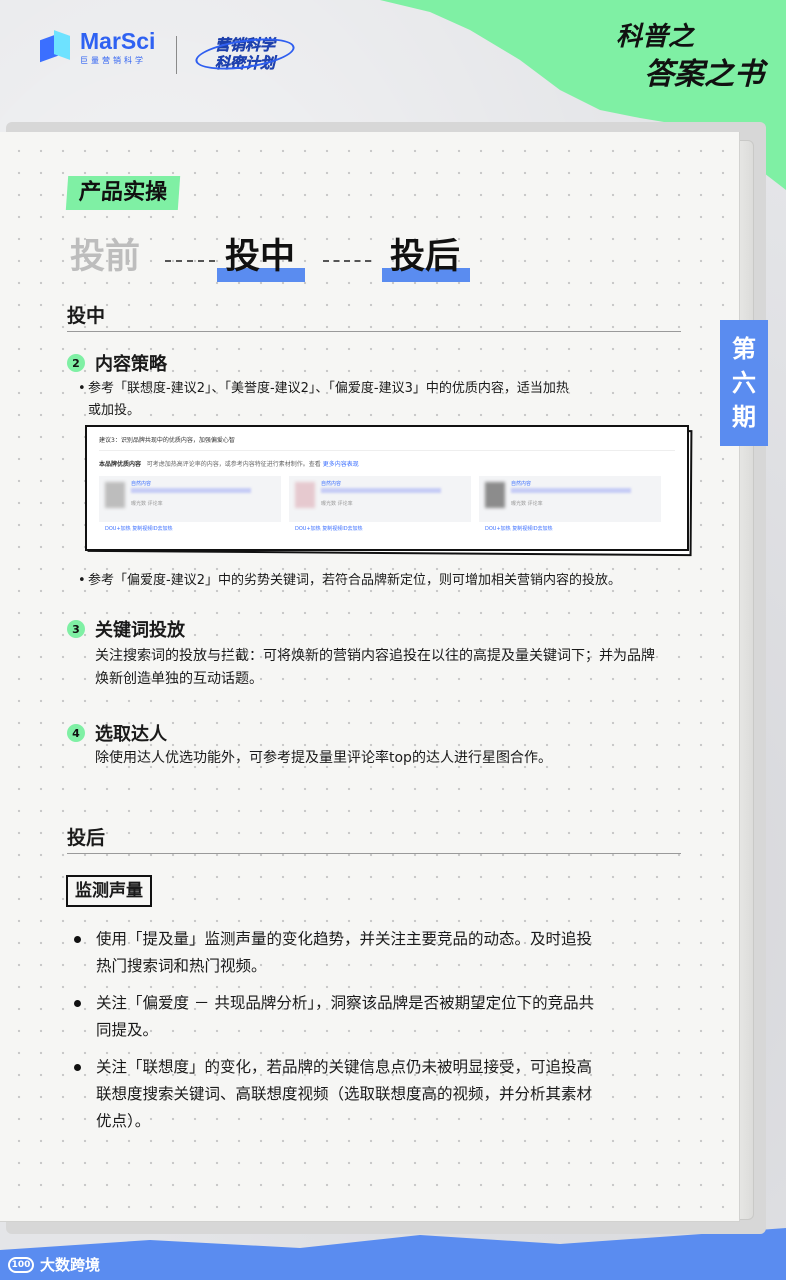 The image size is (786, 1280). I want to click on phase-mid: 投中, so click(261, 259).